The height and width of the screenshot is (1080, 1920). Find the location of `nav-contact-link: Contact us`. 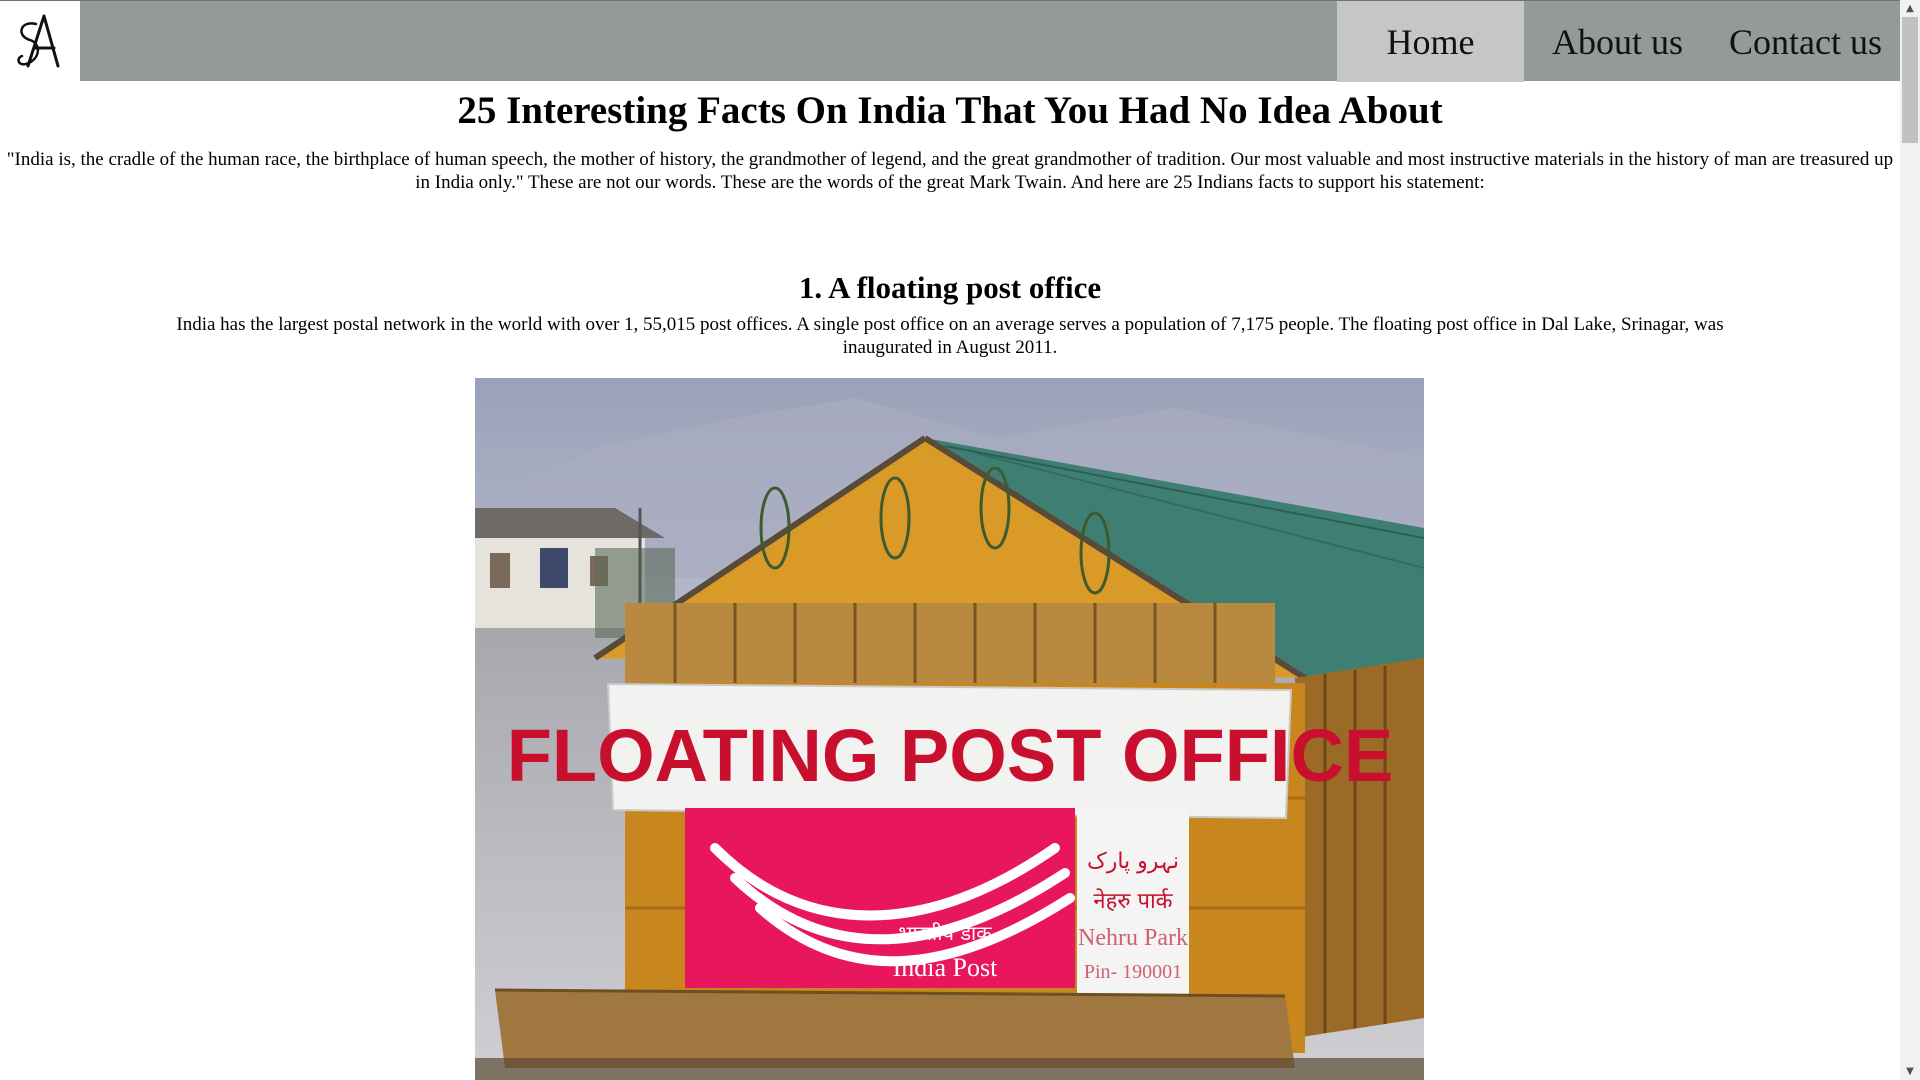

nav-contact-link: Contact us is located at coordinates (1805, 41).